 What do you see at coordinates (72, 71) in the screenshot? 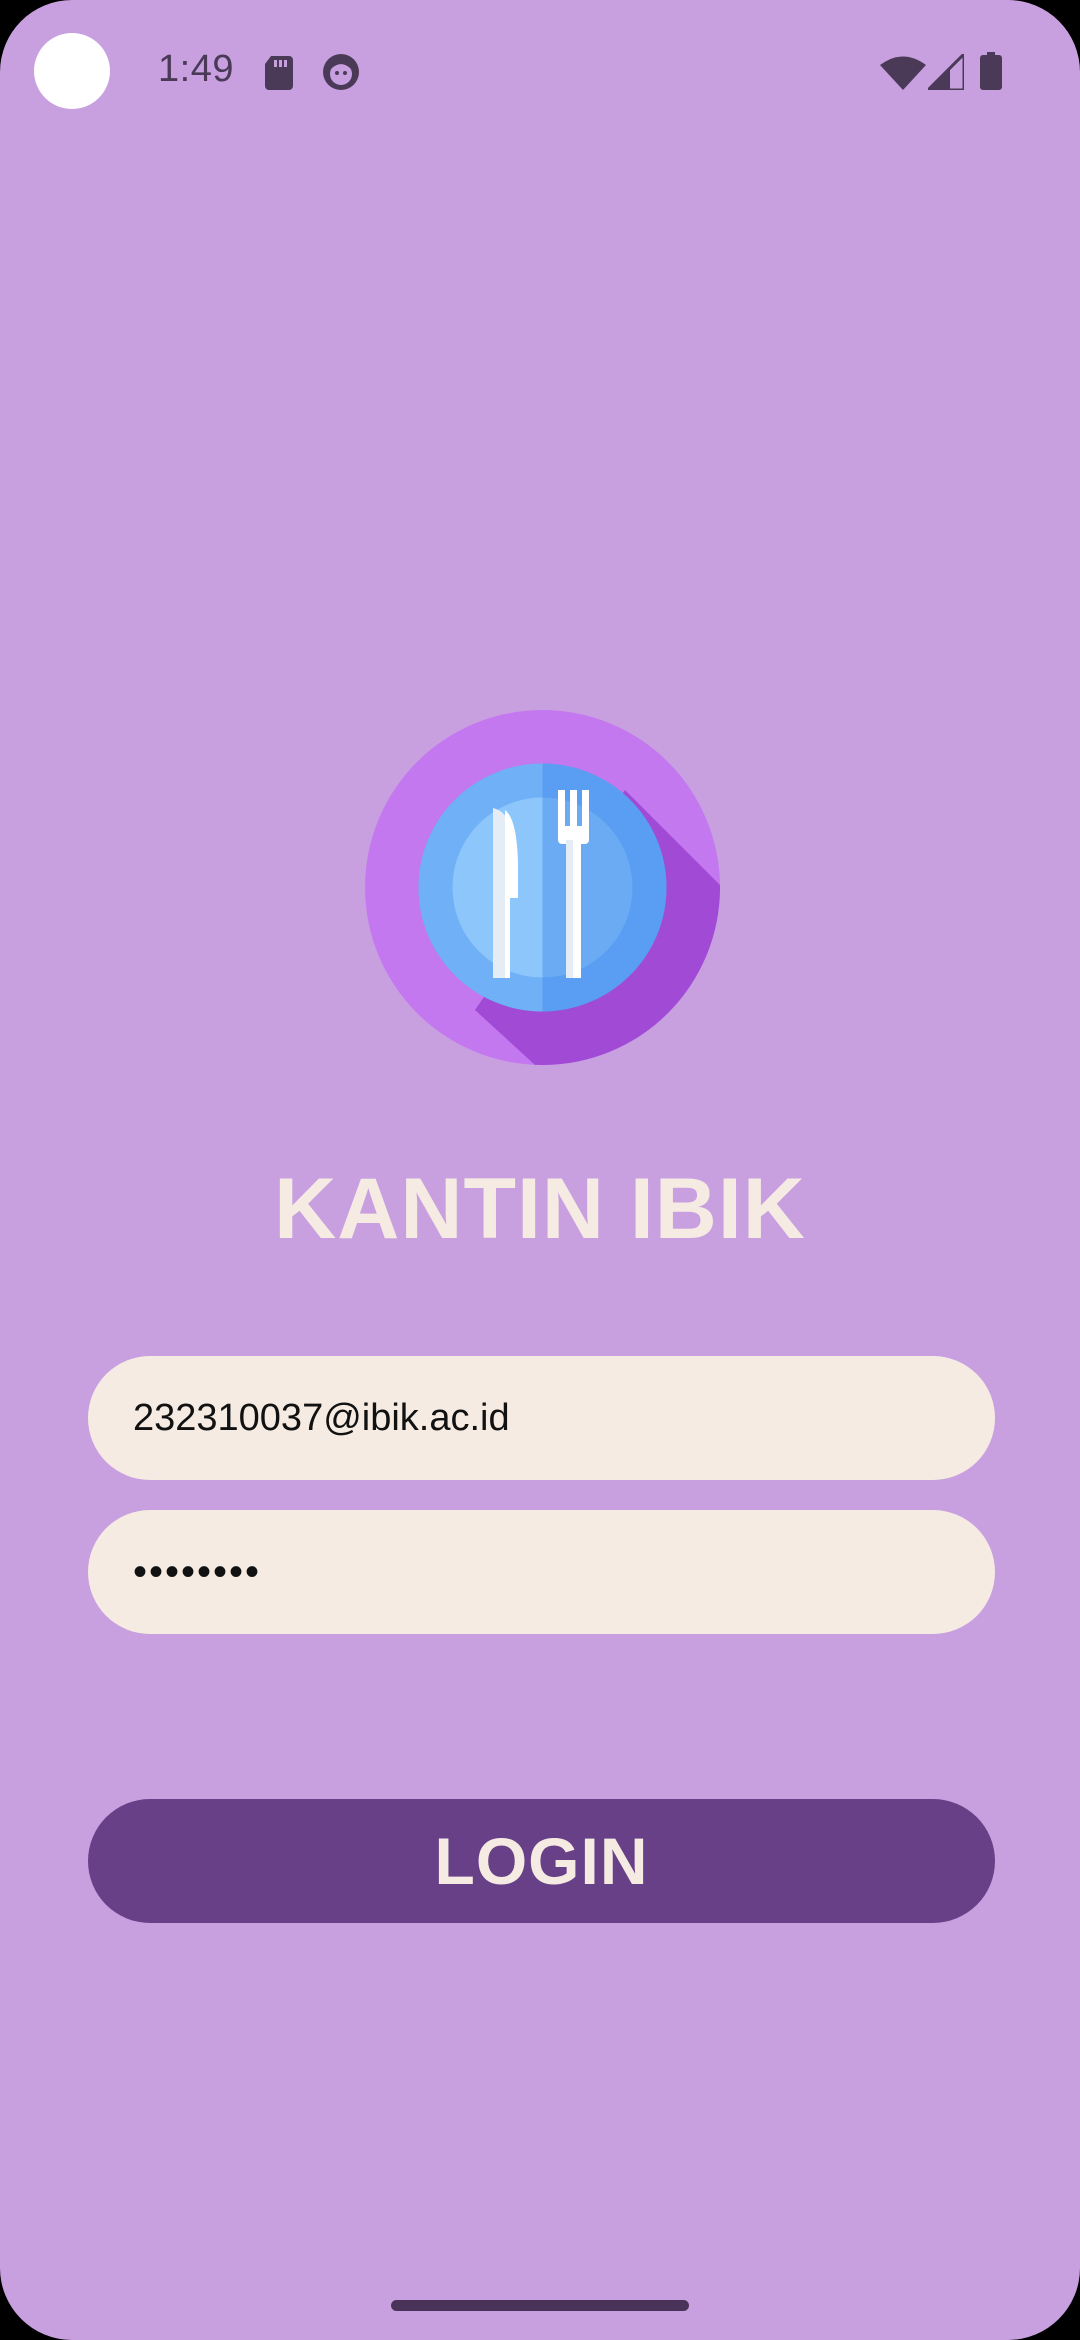
I see `front-camera-cutout` at bounding box center [72, 71].